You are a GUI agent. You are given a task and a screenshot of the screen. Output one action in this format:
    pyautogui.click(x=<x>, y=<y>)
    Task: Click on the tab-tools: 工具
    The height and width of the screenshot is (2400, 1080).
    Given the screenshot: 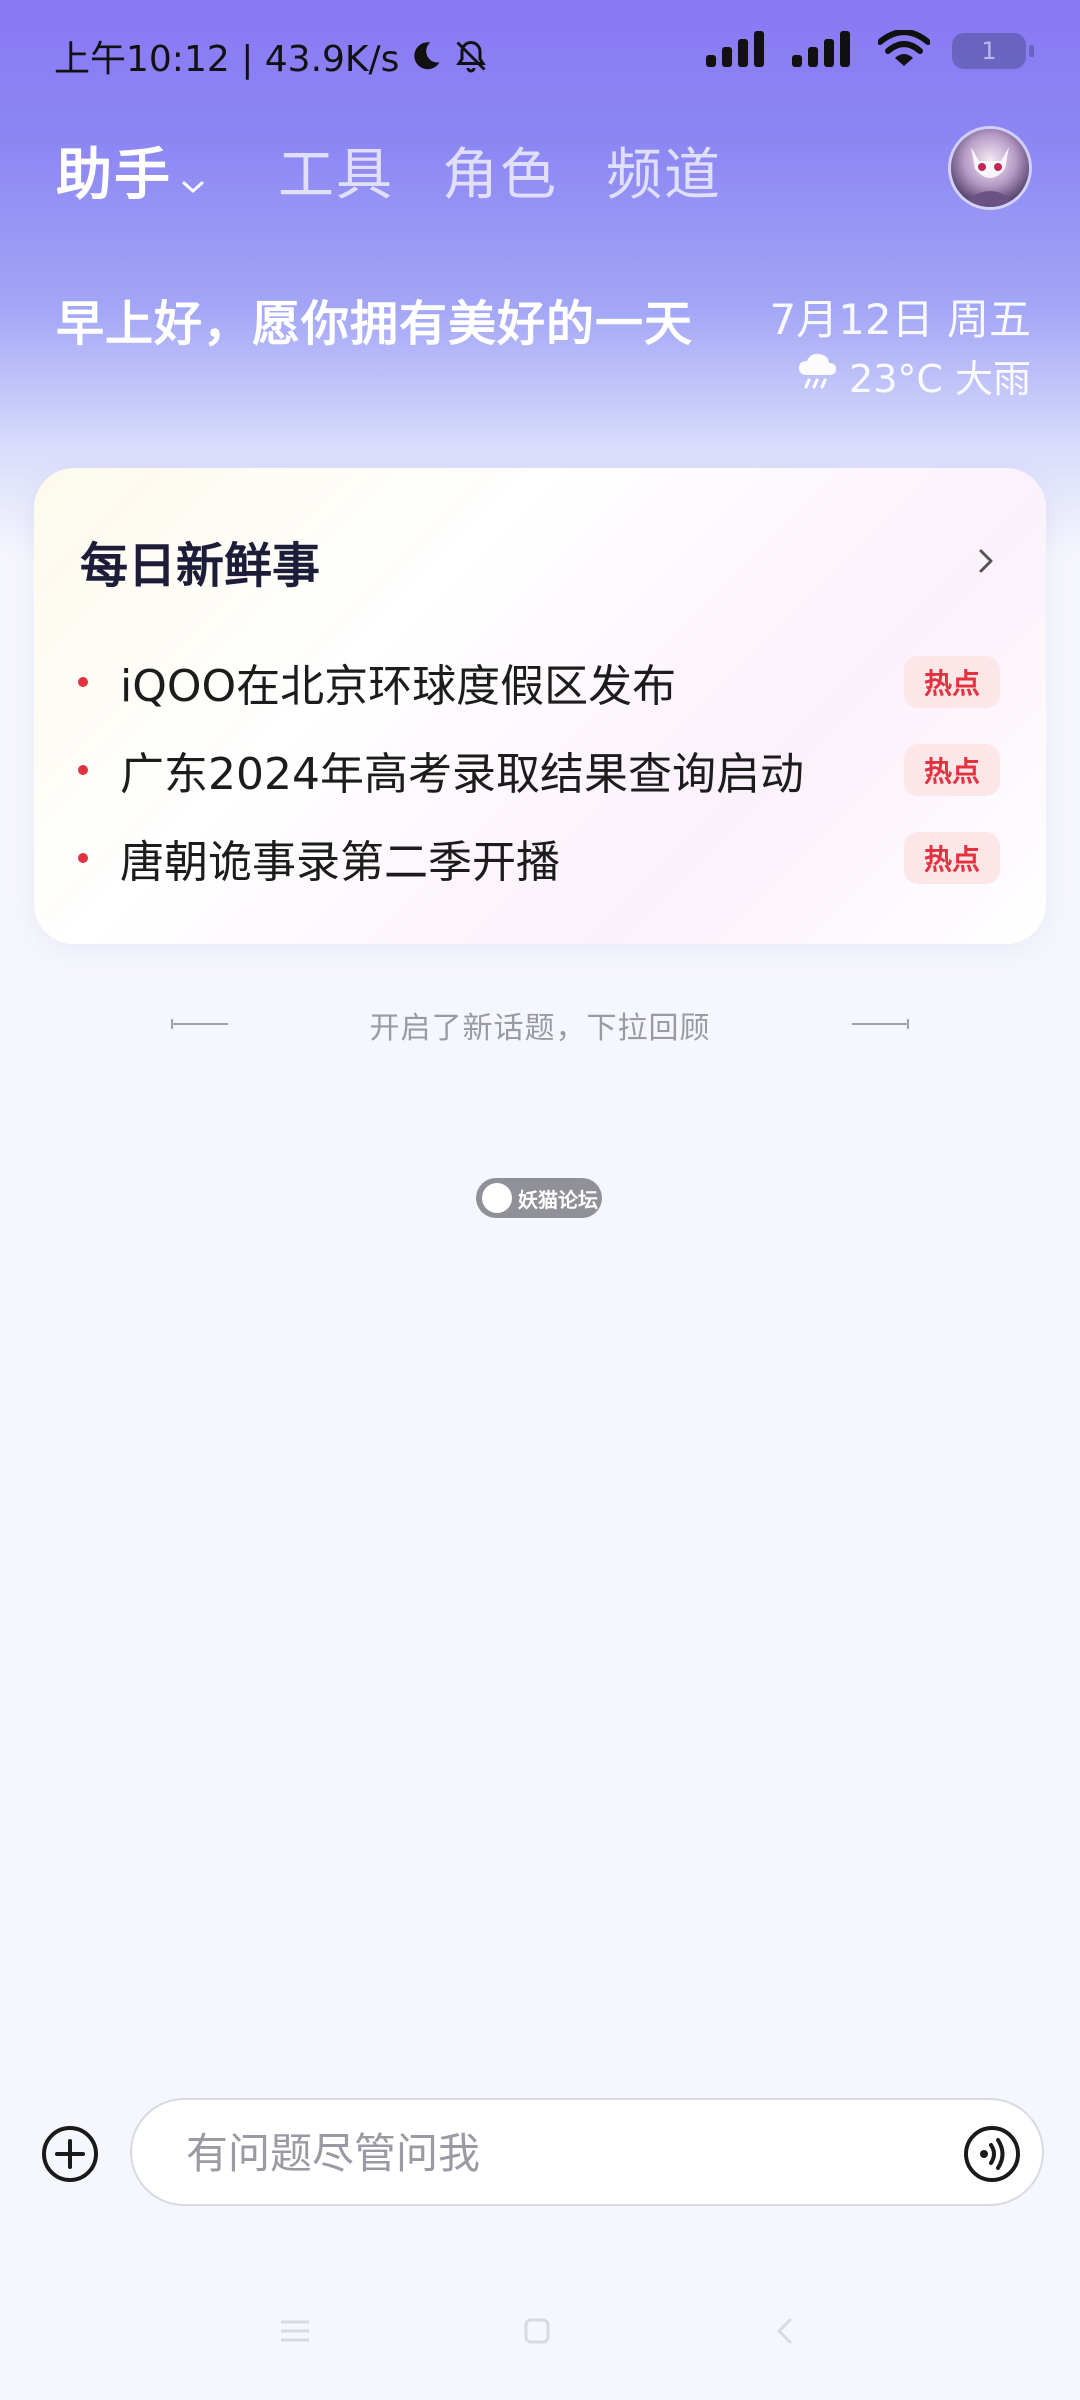 What is the action you would take?
    pyautogui.click(x=336, y=170)
    